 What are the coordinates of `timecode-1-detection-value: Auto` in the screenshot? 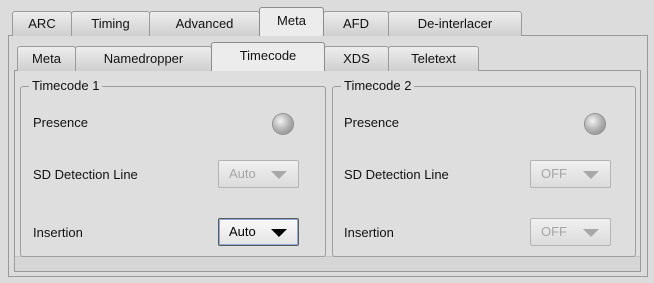 It's located at (242, 173).